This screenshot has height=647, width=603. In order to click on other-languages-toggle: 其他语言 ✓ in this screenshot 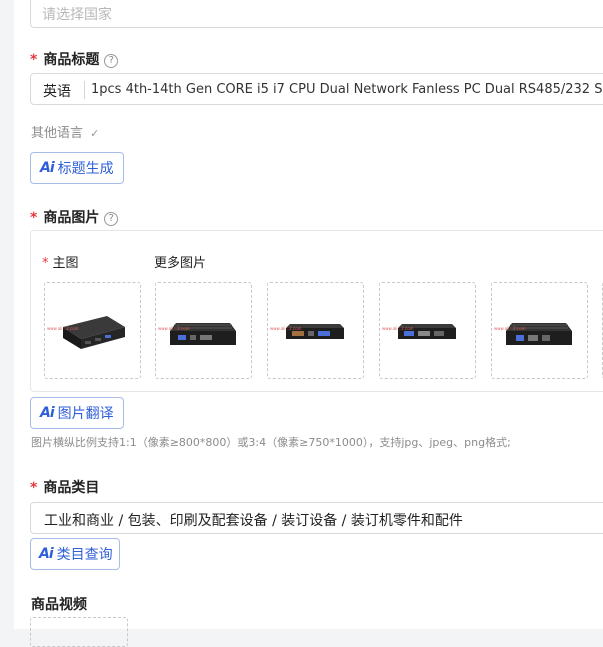, I will do `click(65, 131)`.